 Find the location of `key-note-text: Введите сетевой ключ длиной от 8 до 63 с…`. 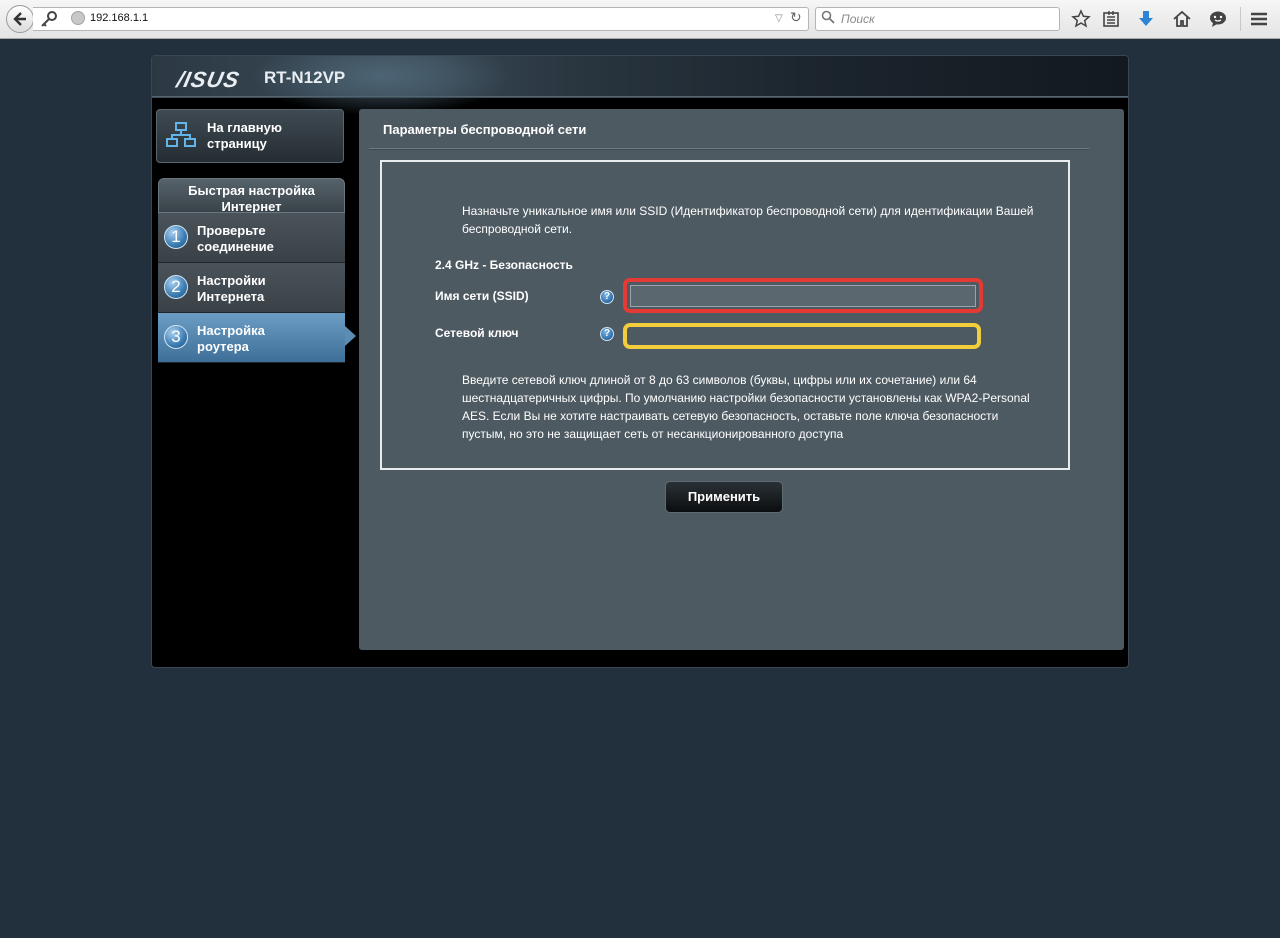

key-note-text: Введите сетевой ключ длиной от 8 до 63 с… is located at coordinates (746, 407).